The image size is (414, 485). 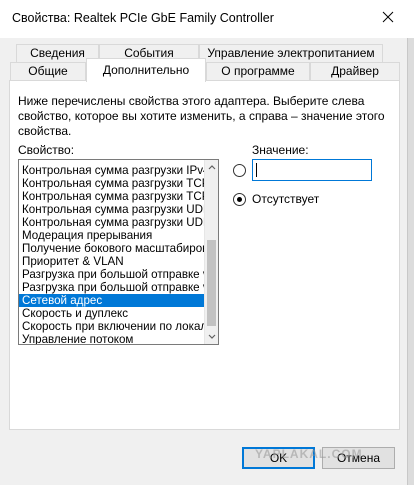 What do you see at coordinates (112, 313) in the screenshot?
I see `list-item: Скорость и дуплекс` at bounding box center [112, 313].